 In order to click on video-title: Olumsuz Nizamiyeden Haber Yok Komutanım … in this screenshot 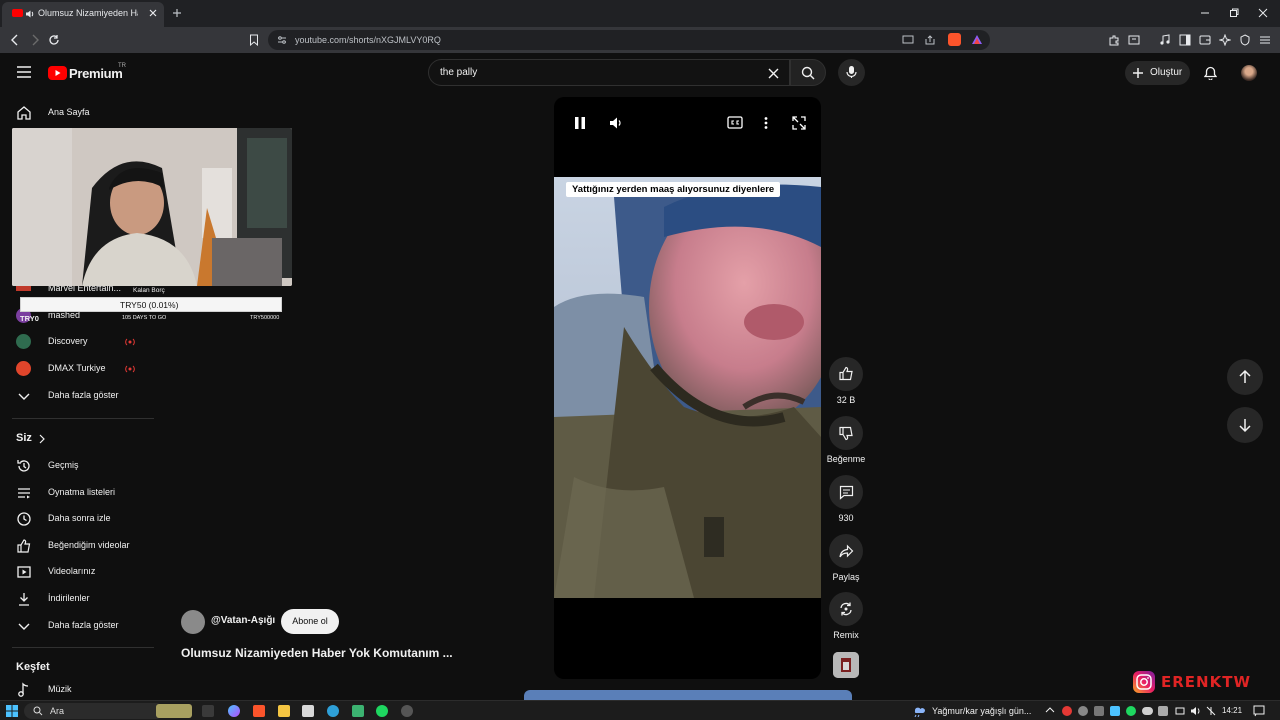, I will do `click(317, 653)`.